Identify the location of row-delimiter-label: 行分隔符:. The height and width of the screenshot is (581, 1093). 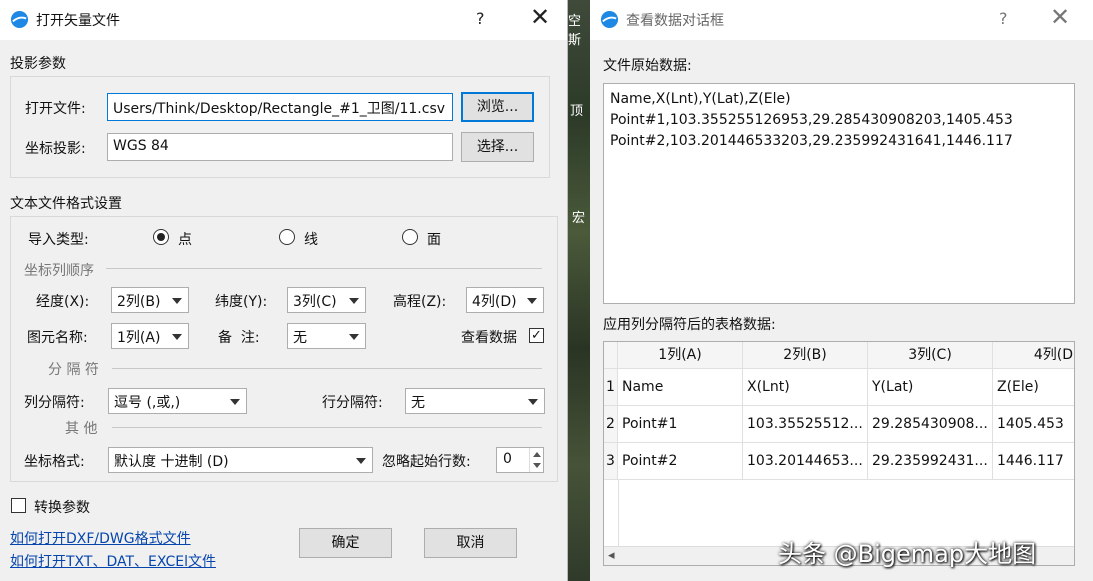
(352, 403).